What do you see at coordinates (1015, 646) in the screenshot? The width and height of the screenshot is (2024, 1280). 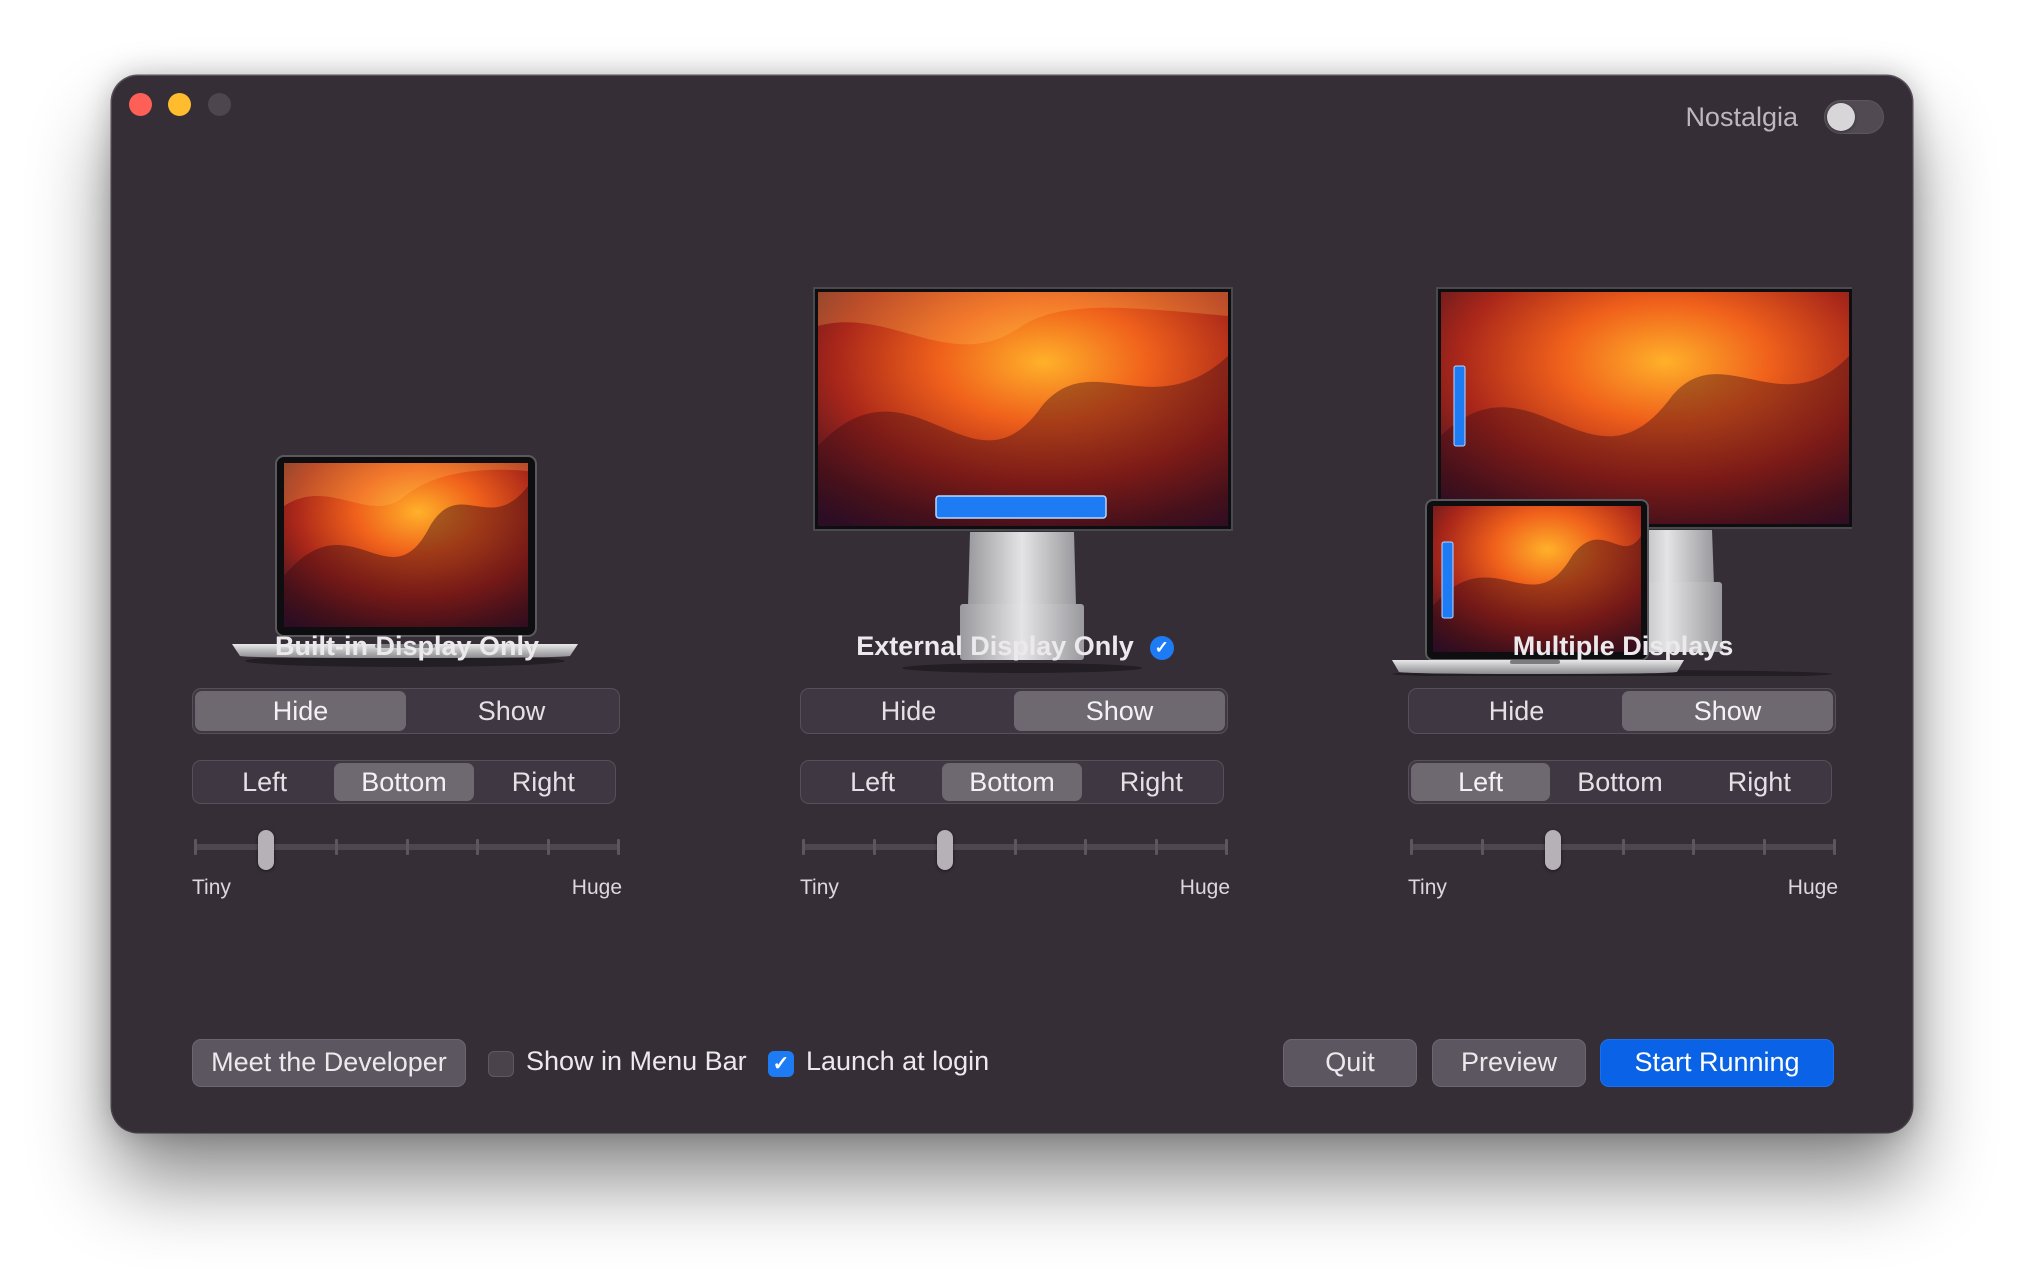 I see `column-title: External Display Only ✓` at bounding box center [1015, 646].